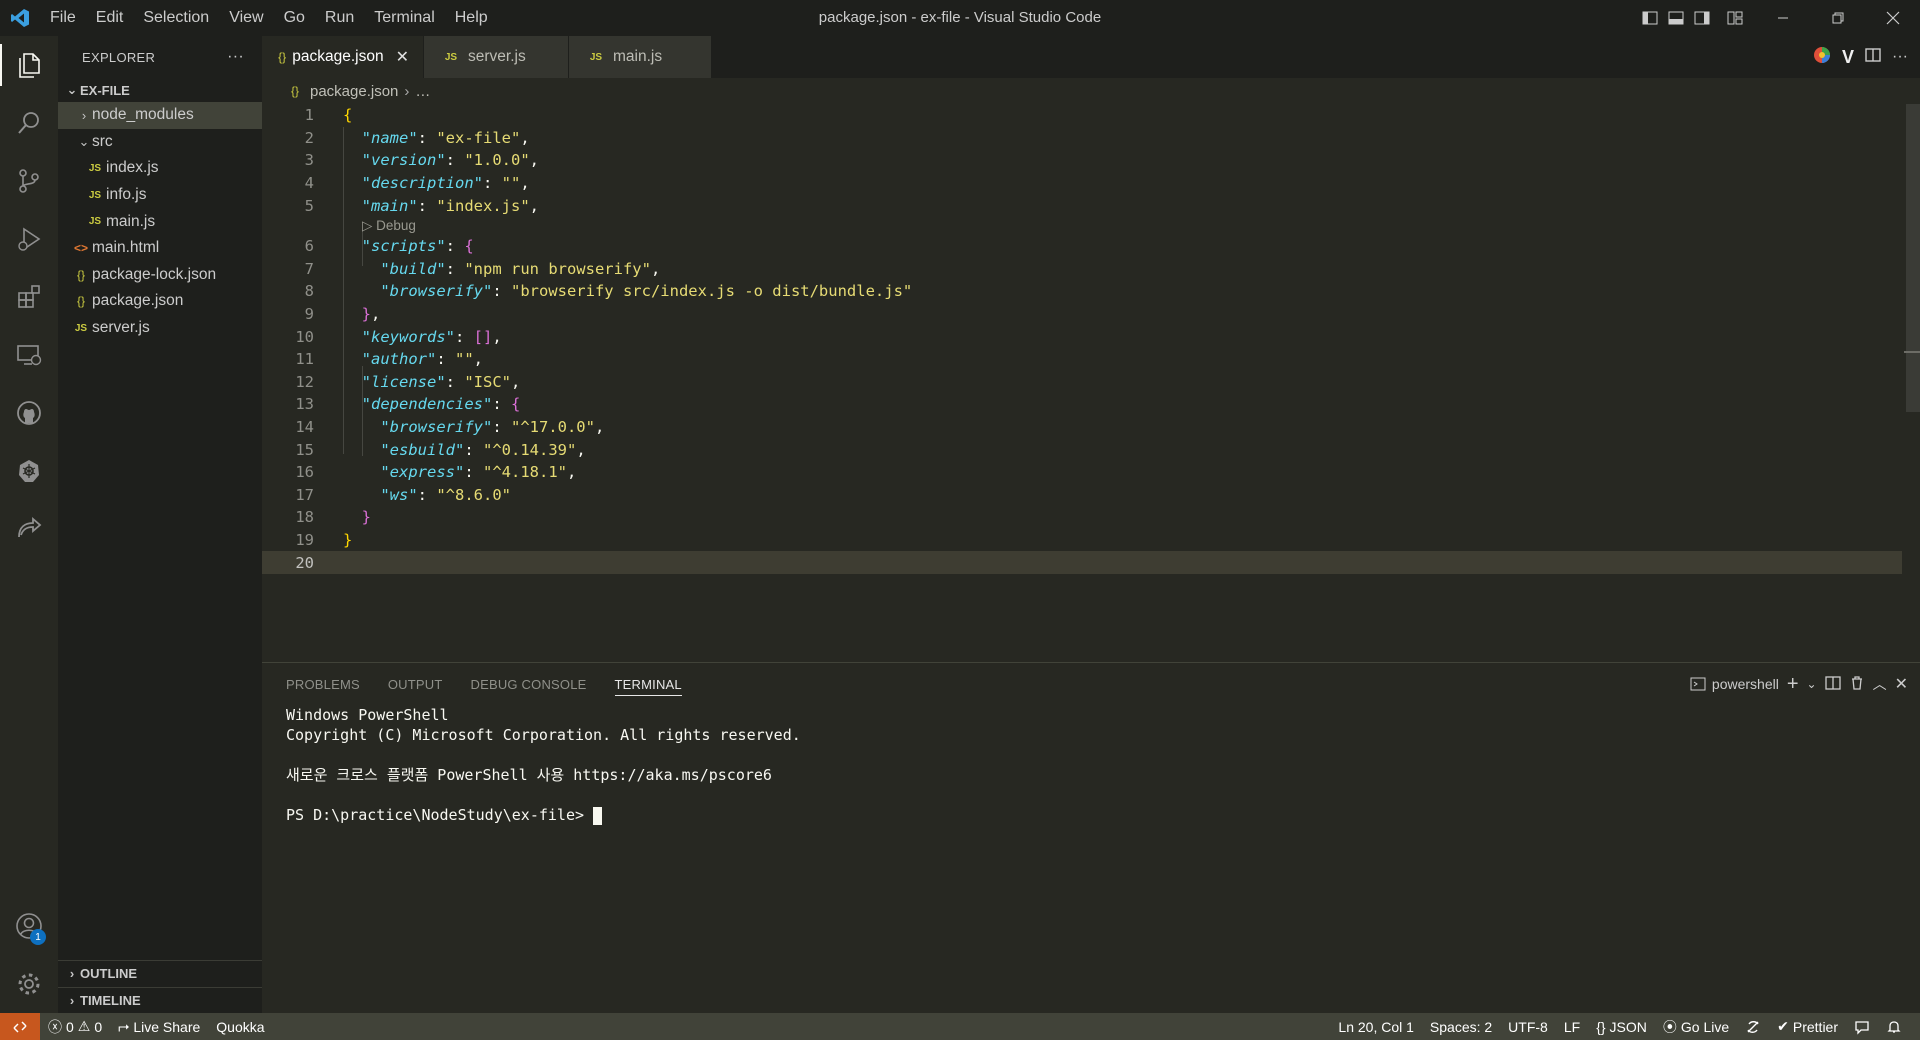  I want to click on json-key: "dependencies", so click(427, 404).